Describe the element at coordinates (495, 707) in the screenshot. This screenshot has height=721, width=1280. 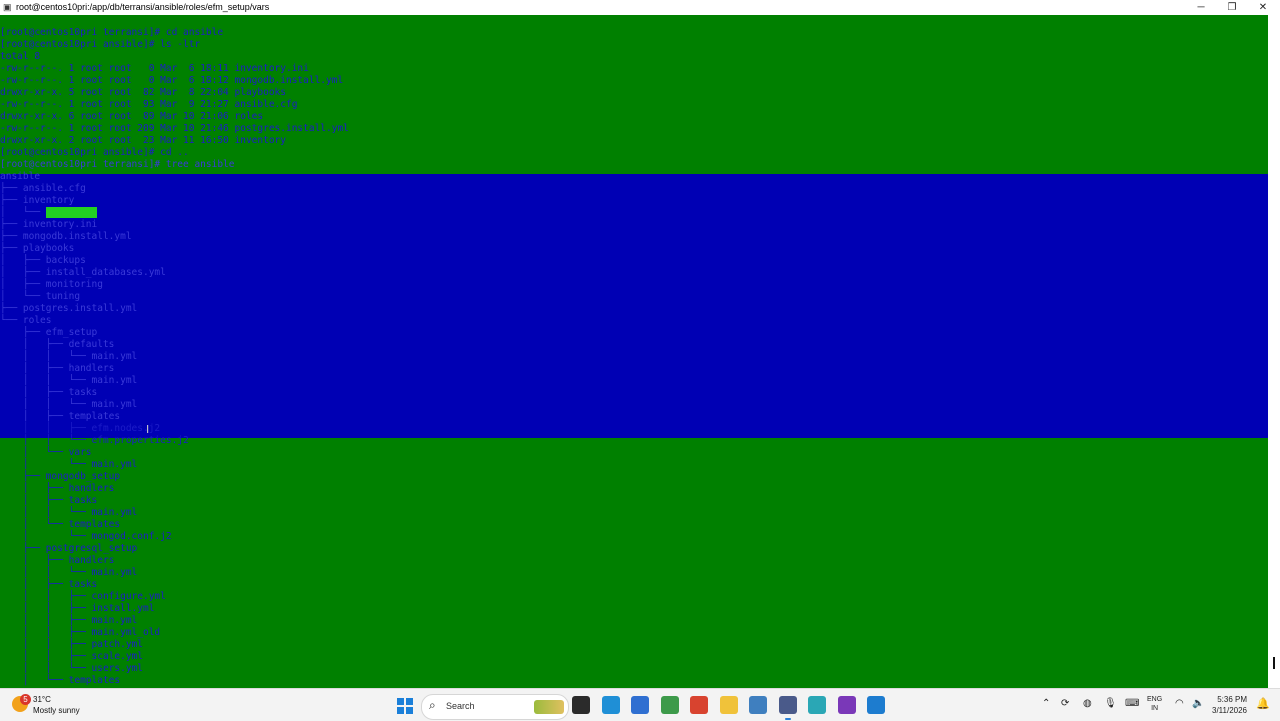
I see `taskbar-search: ⌕ Search` at that location.